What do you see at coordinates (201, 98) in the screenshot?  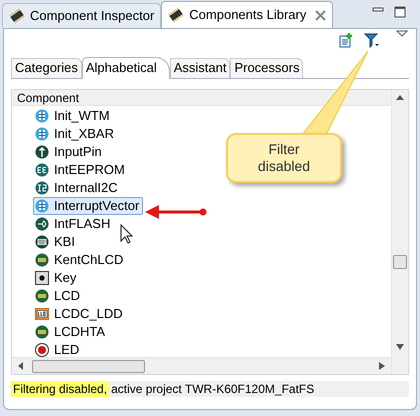 I see `column-header: Component` at bounding box center [201, 98].